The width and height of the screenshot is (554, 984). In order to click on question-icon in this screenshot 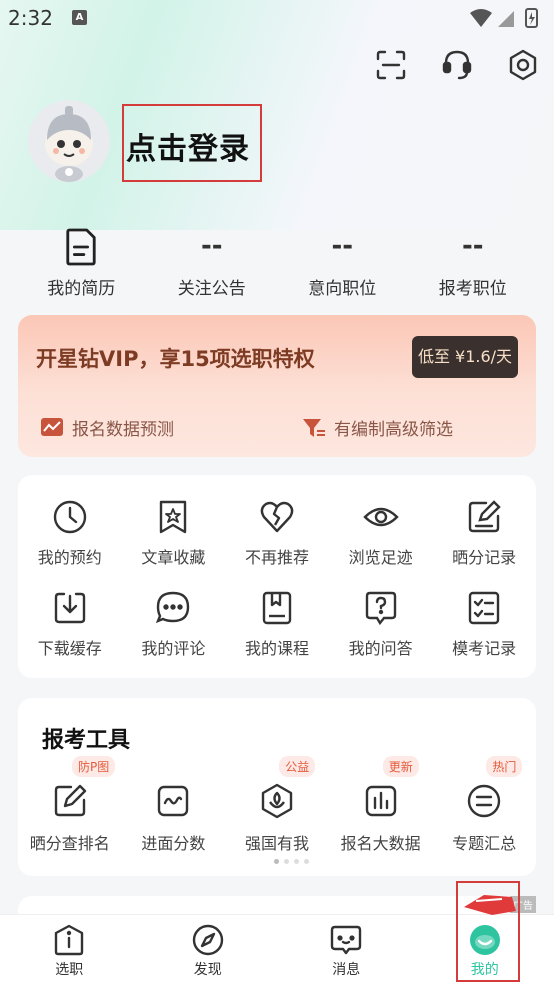, I will do `click(380, 608)`.